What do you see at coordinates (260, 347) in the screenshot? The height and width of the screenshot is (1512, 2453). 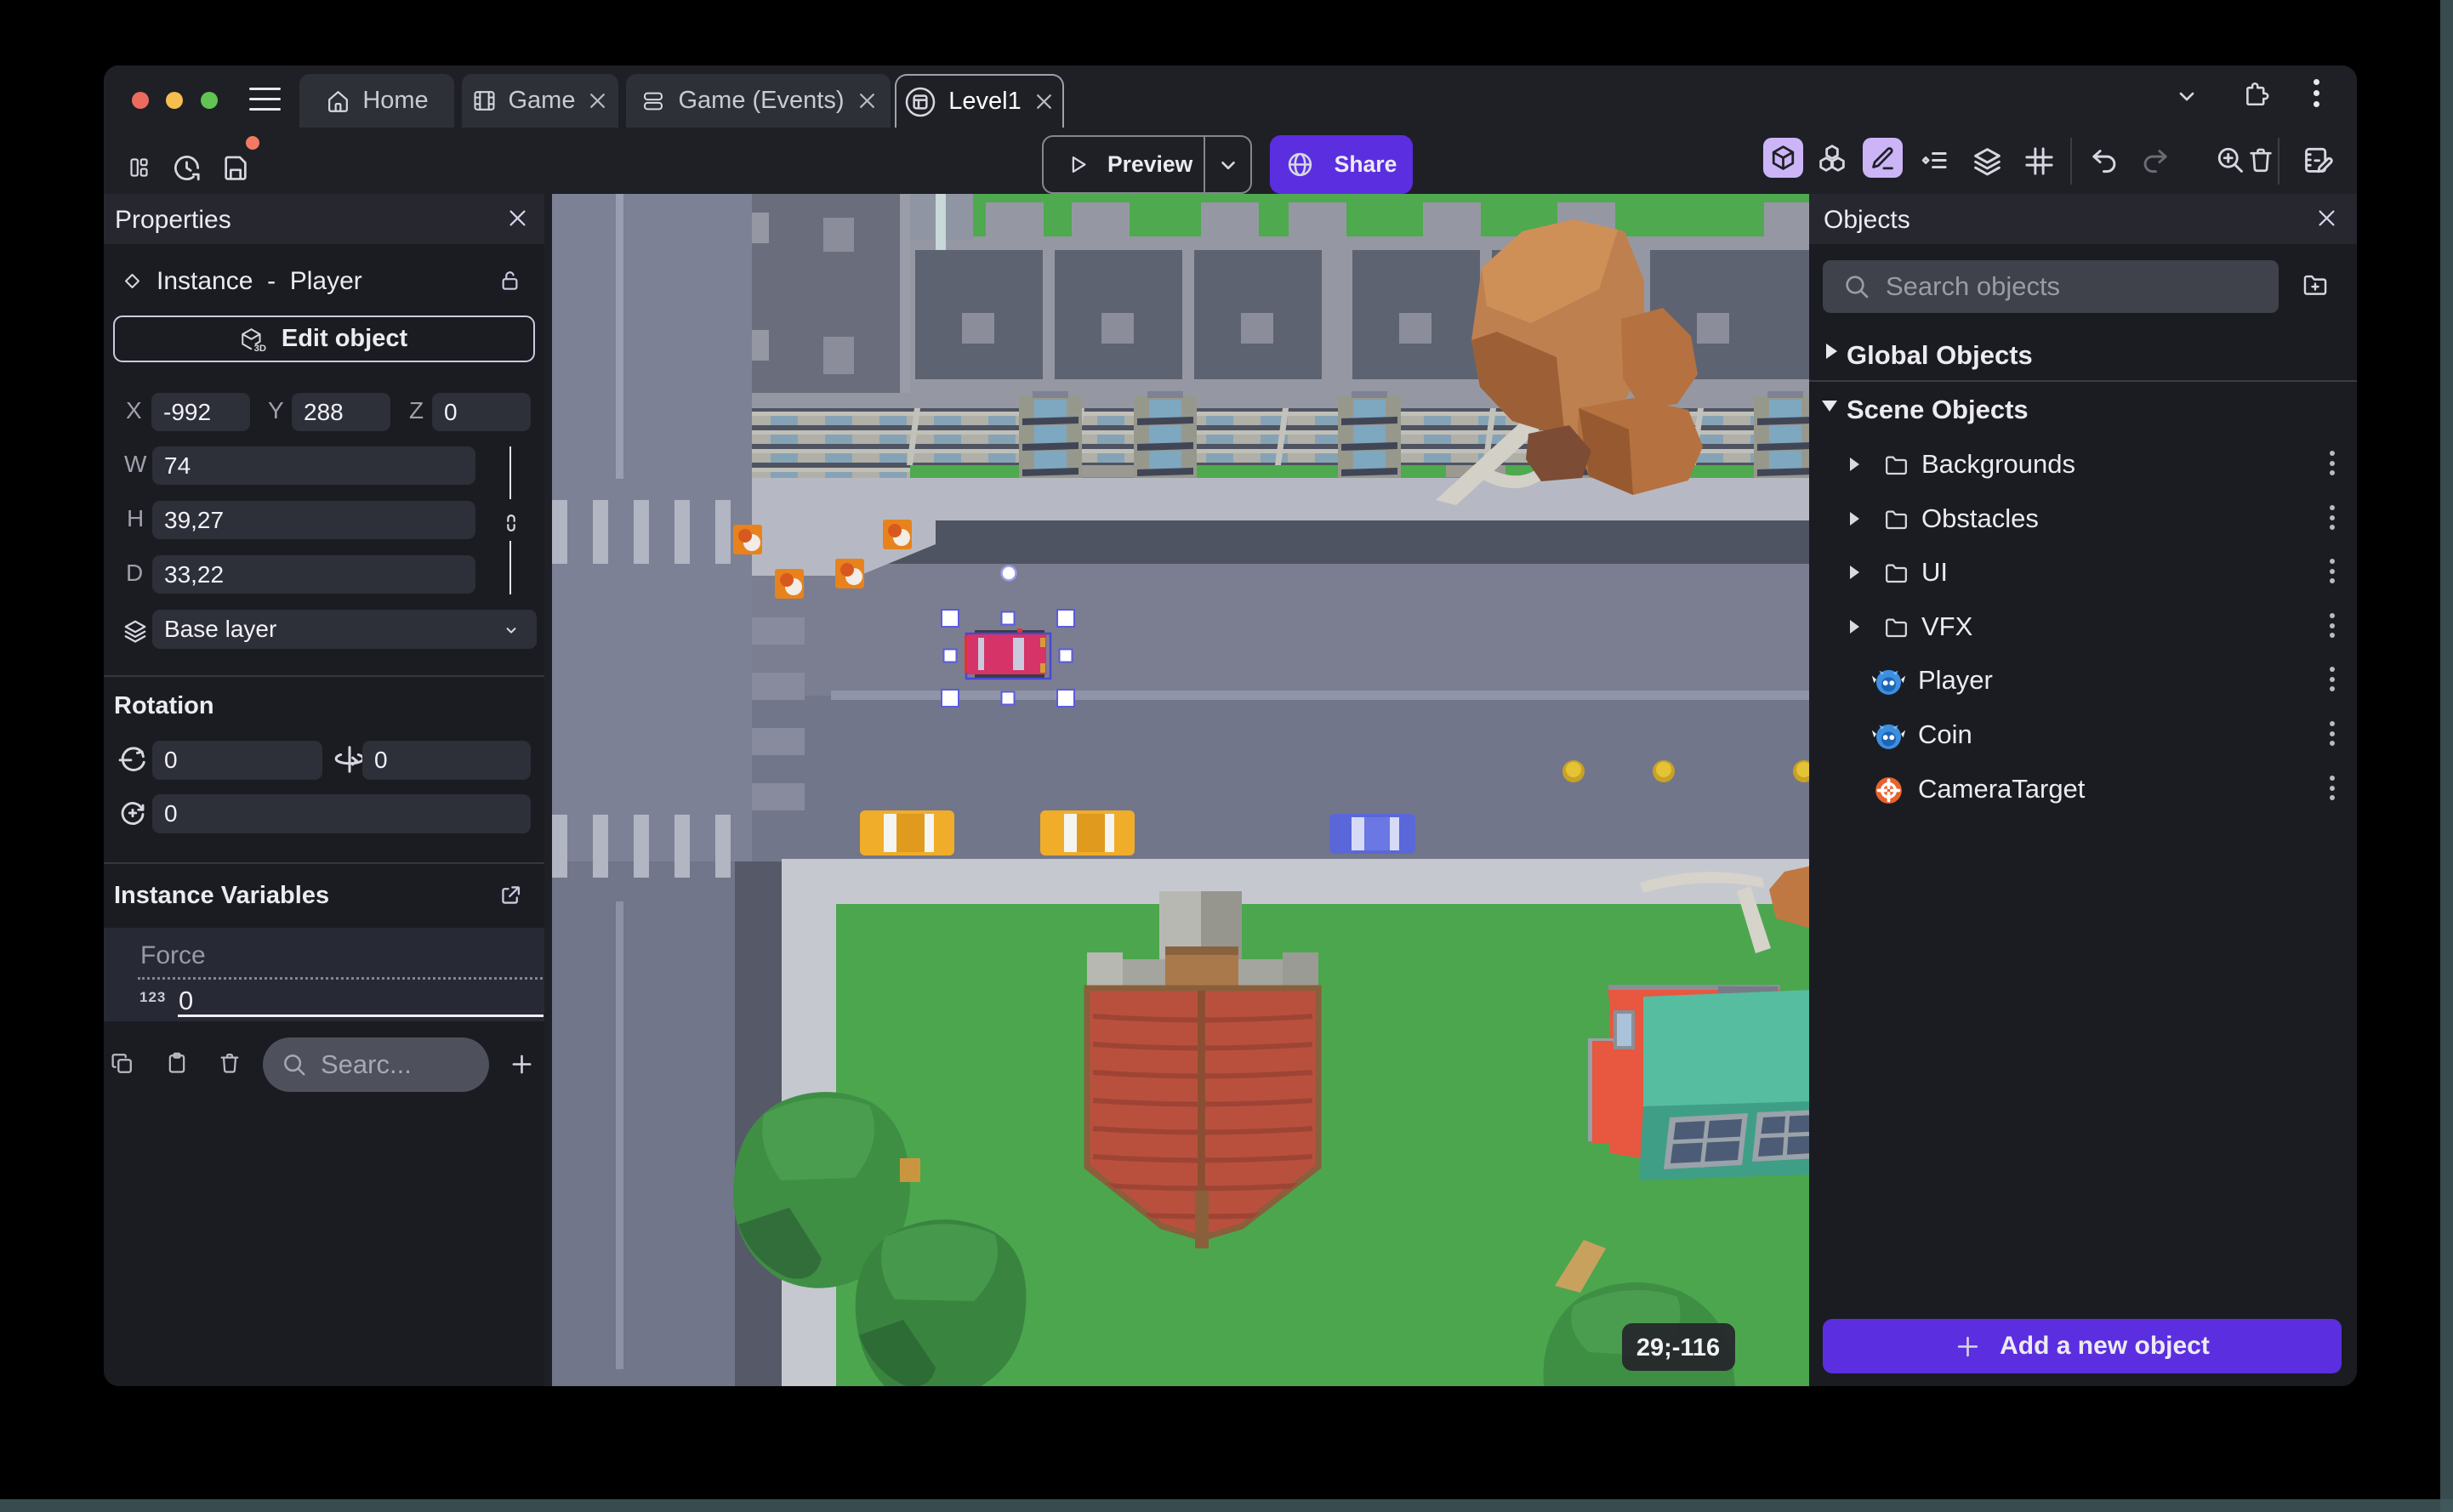 I see `svg-text: 3D` at bounding box center [260, 347].